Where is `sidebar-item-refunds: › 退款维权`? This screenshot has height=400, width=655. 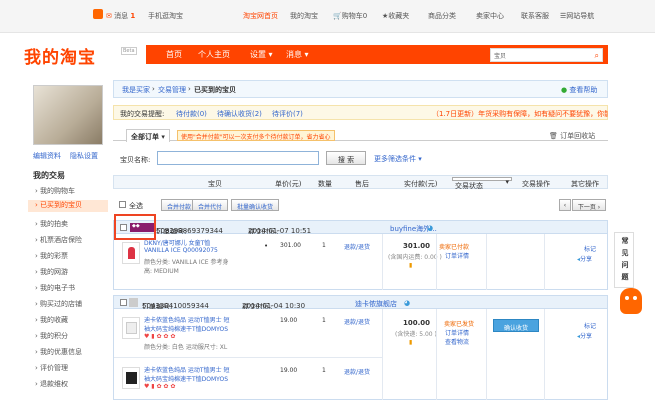
sidebar-item-refunds: › 退款维权 is located at coordinates (51, 384).